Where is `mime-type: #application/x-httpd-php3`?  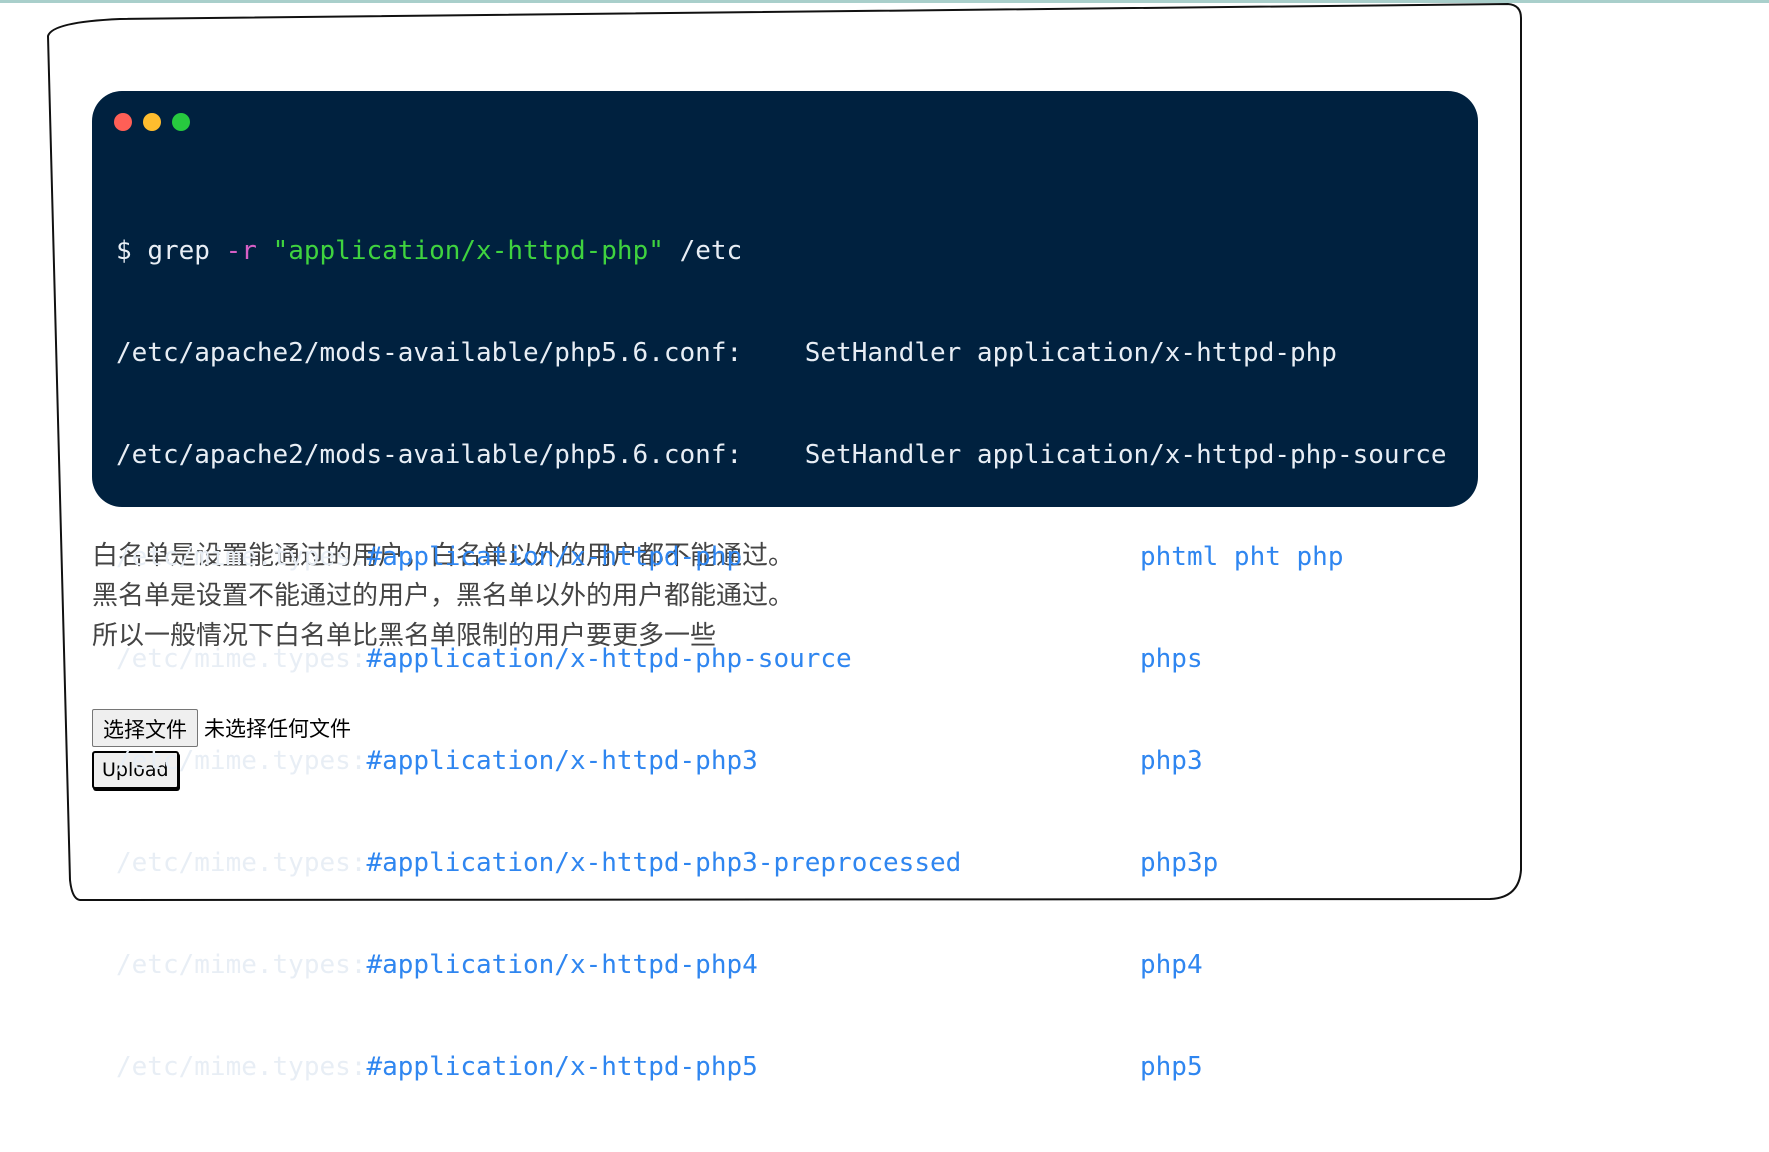 mime-type: #application/x-httpd-php3 is located at coordinates (562, 761).